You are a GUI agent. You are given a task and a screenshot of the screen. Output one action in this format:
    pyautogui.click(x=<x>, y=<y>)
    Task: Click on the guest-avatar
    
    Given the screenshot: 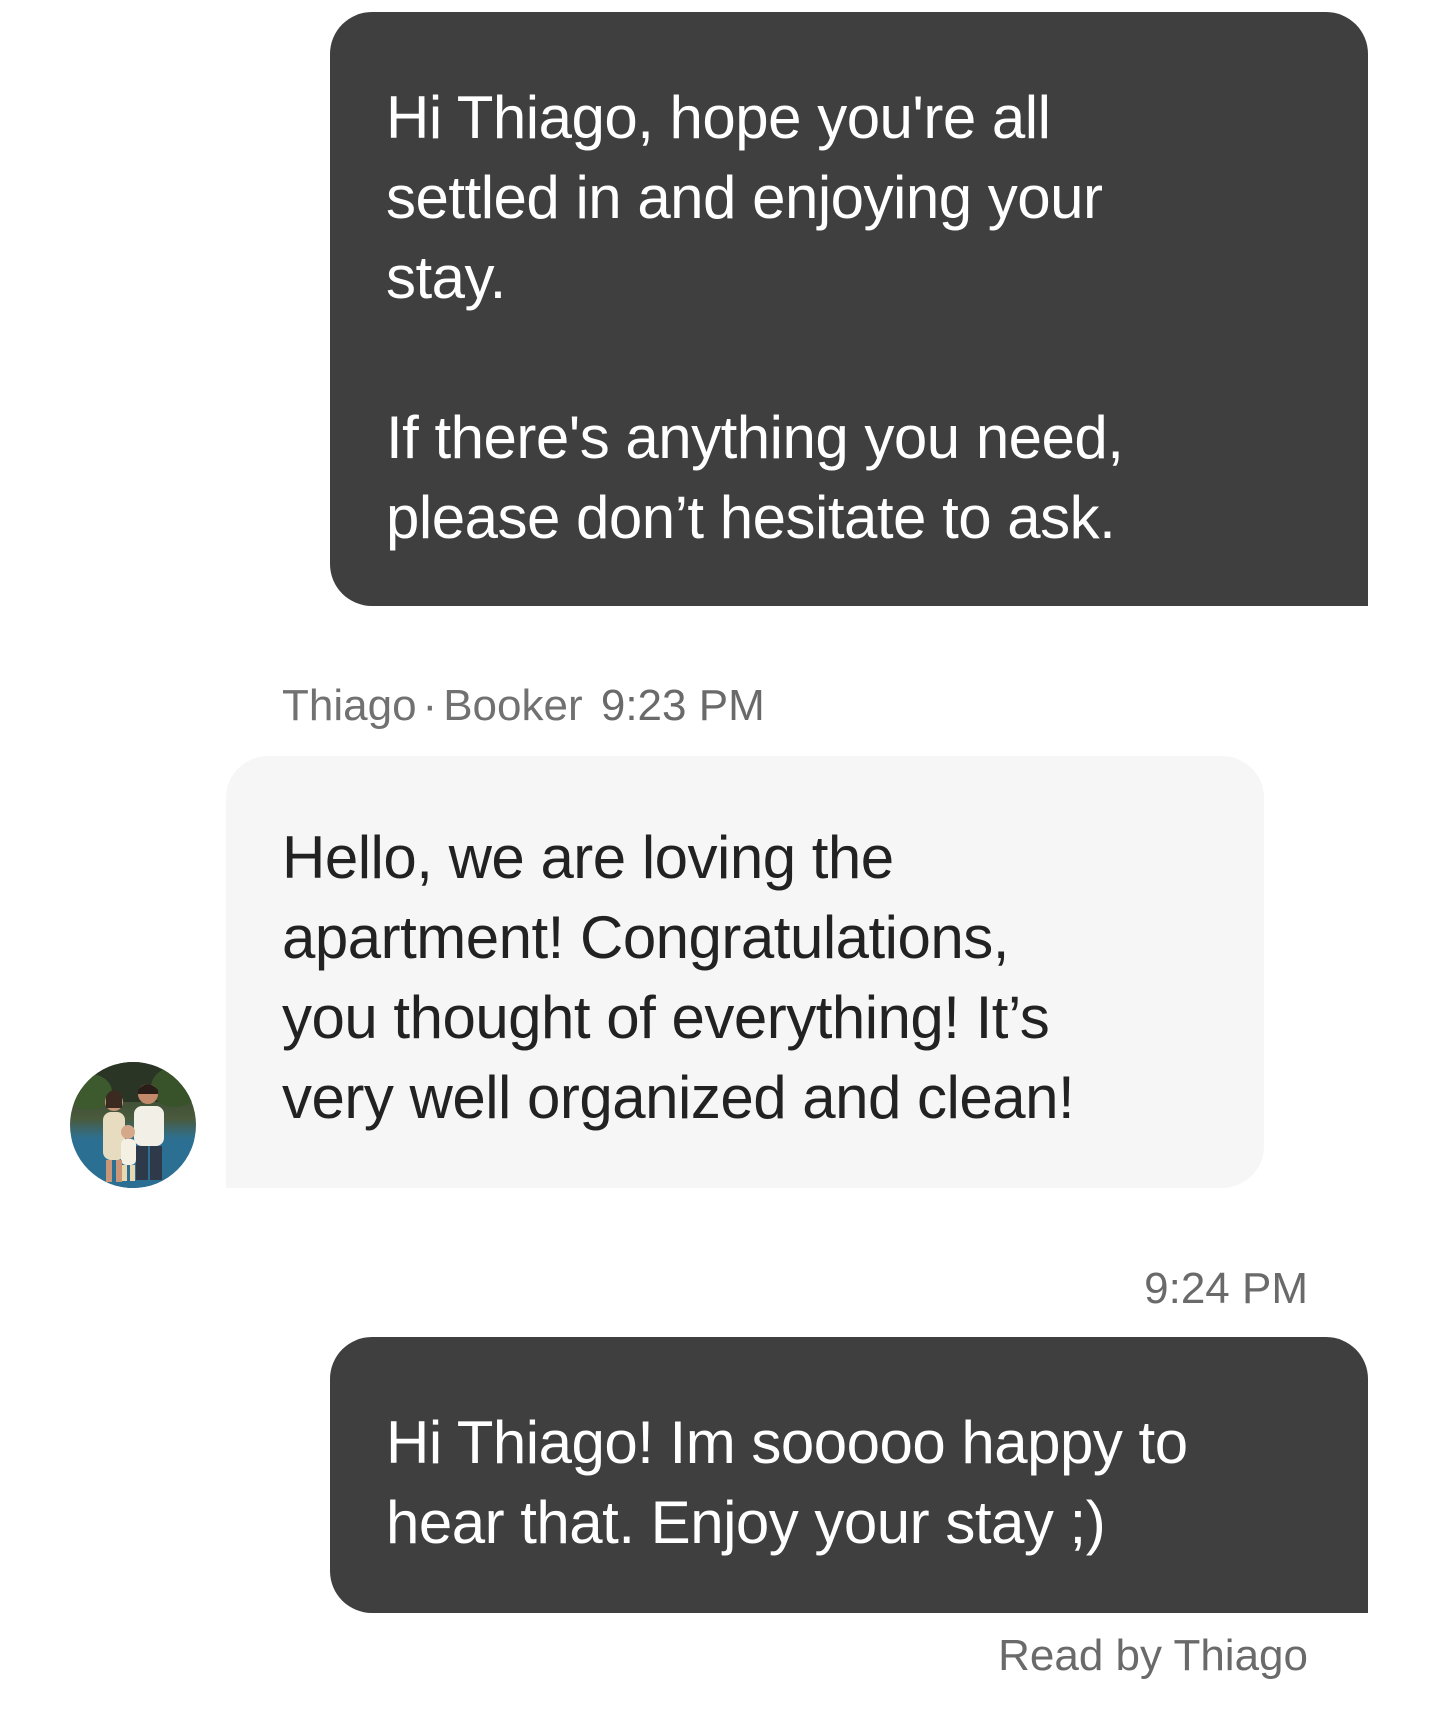 What is the action you would take?
    pyautogui.click(x=133, y=1125)
    